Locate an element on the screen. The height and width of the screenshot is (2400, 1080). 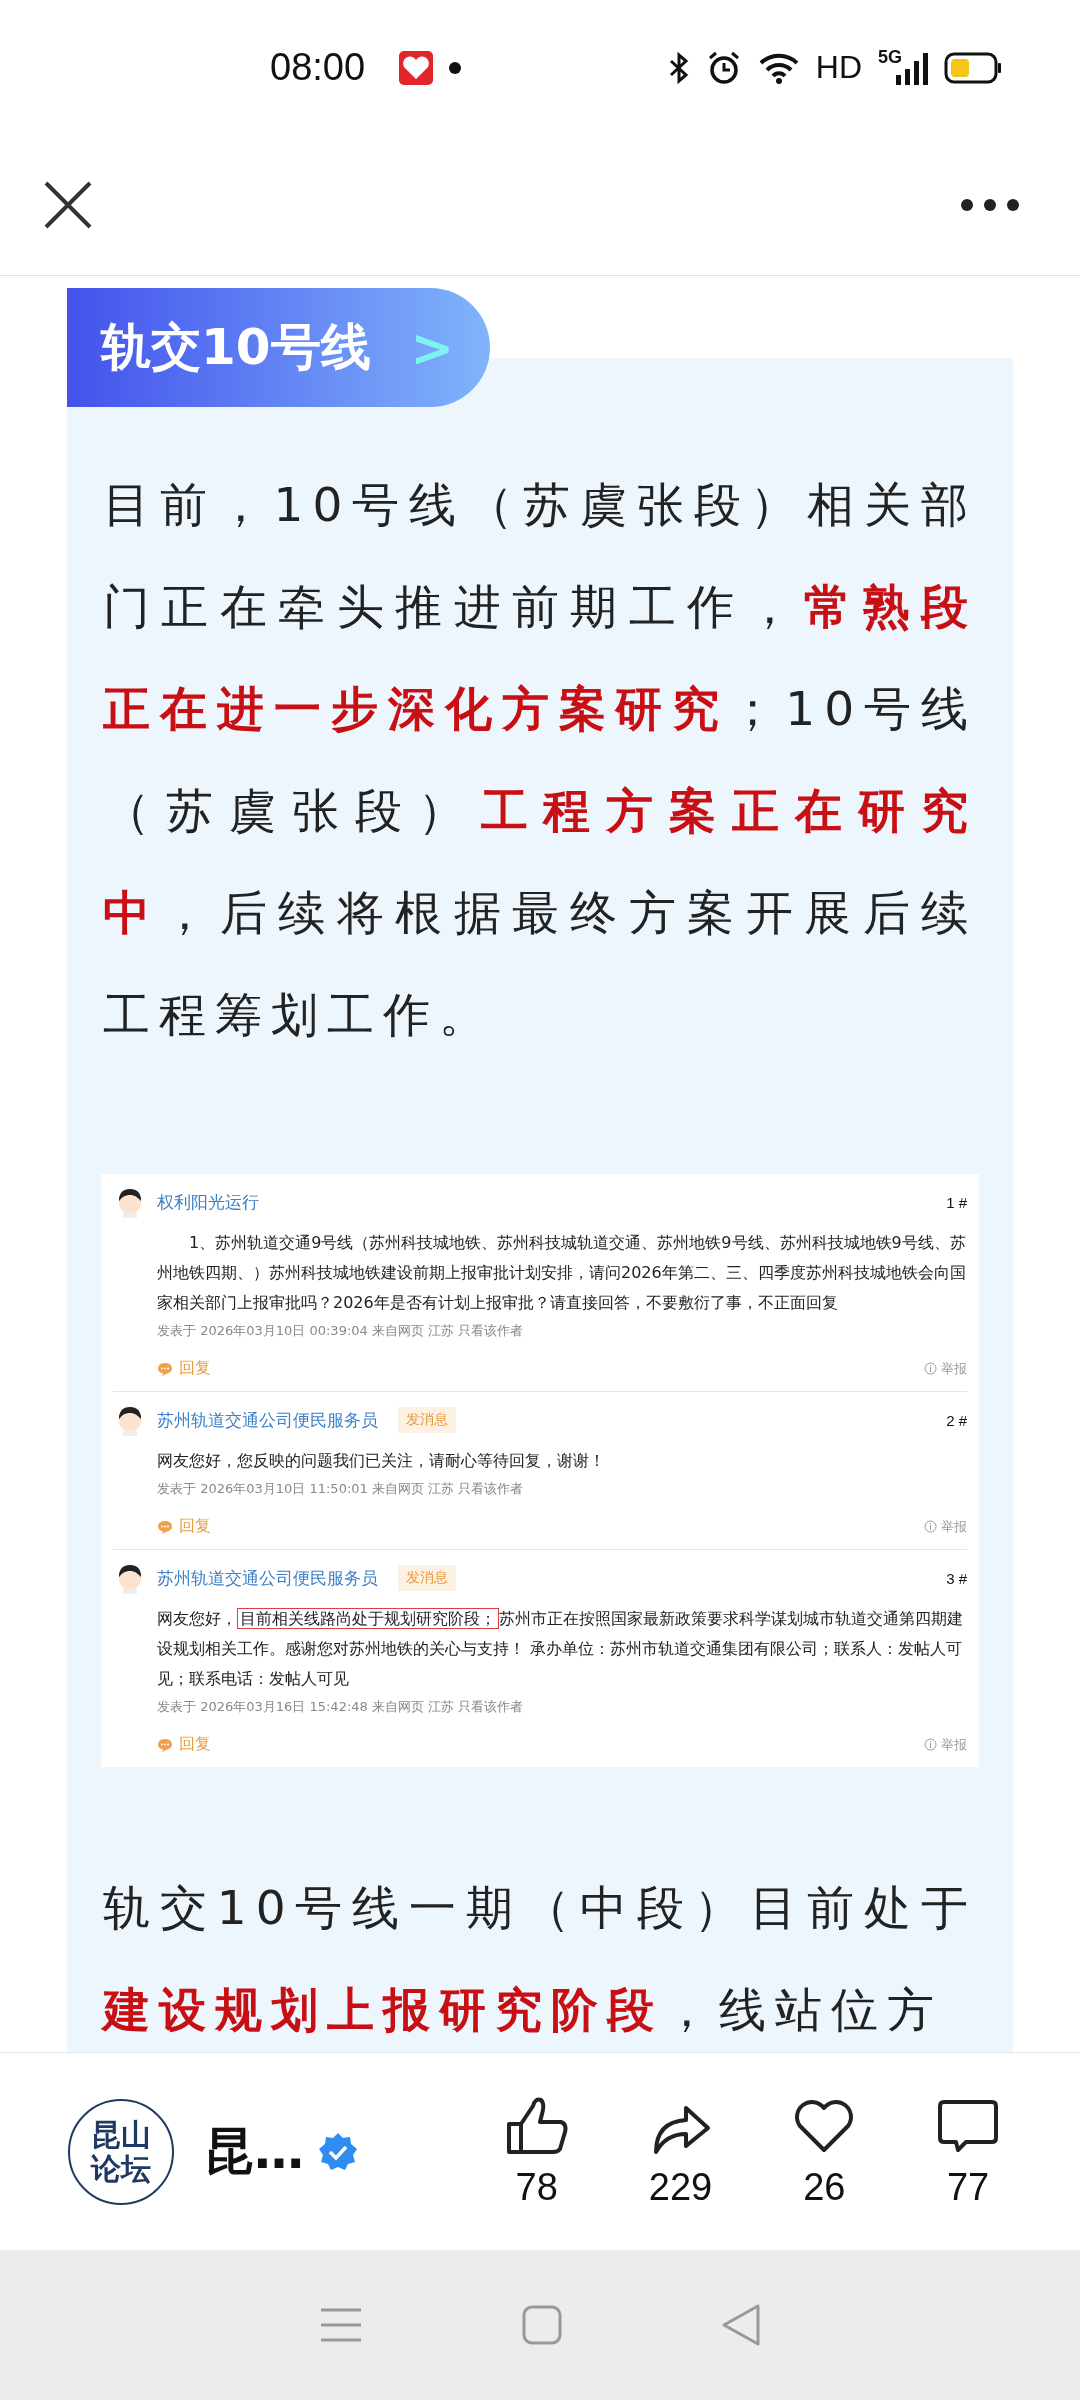
post-body: 网友您好，您反映的问题我们已关注，请耐心等待回复，谢谢！ is located at coordinates (381, 1461).